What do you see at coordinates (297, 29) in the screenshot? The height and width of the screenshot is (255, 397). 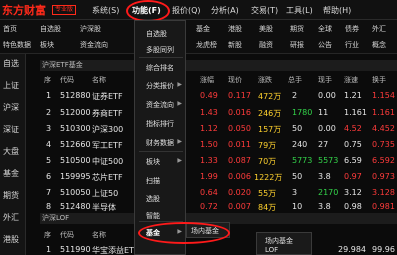 I see `tb-item: 期货` at bounding box center [297, 29].